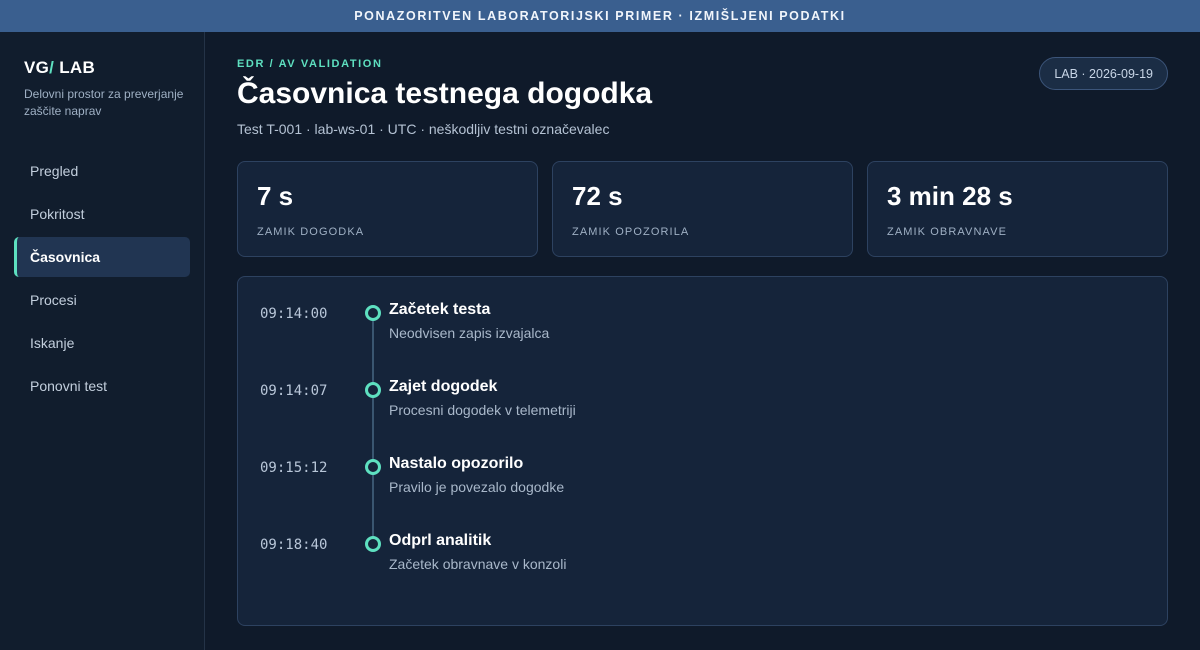 This screenshot has width=1200, height=650. I want to click on event-time: 09:18:40, so click(294, 545).